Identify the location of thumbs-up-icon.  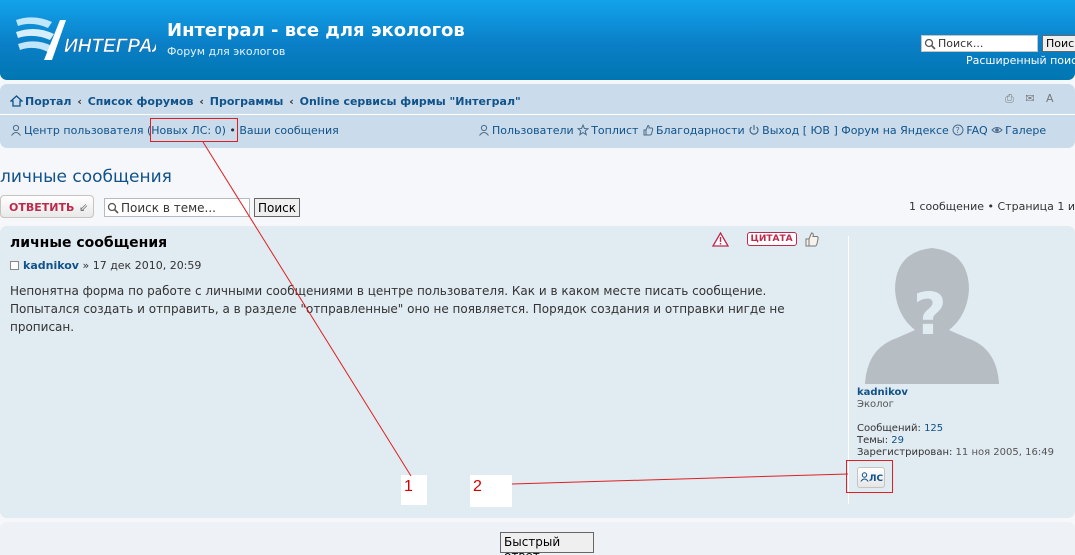
(648, 130).